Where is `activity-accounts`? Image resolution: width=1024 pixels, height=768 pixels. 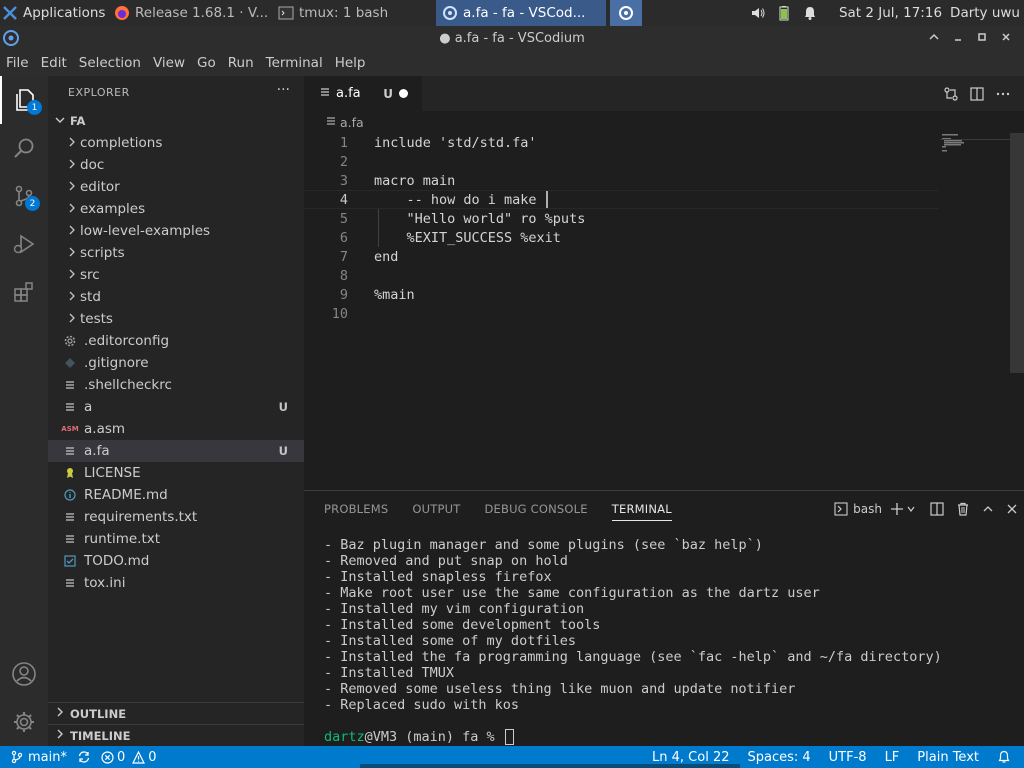 activity-accounts is located at coordinates (24, 674).